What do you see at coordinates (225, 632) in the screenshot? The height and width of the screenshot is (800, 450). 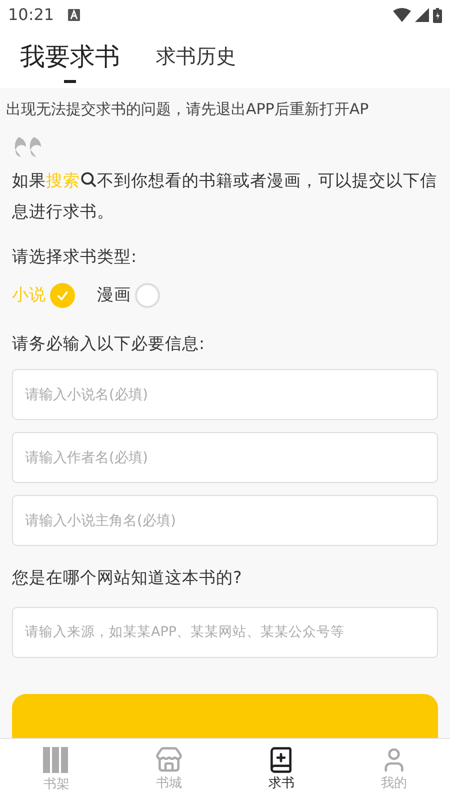 I see `input-field: 请输入来源，如某某APP、某某网站、某某公众号等` at bounding box center [225, 632].